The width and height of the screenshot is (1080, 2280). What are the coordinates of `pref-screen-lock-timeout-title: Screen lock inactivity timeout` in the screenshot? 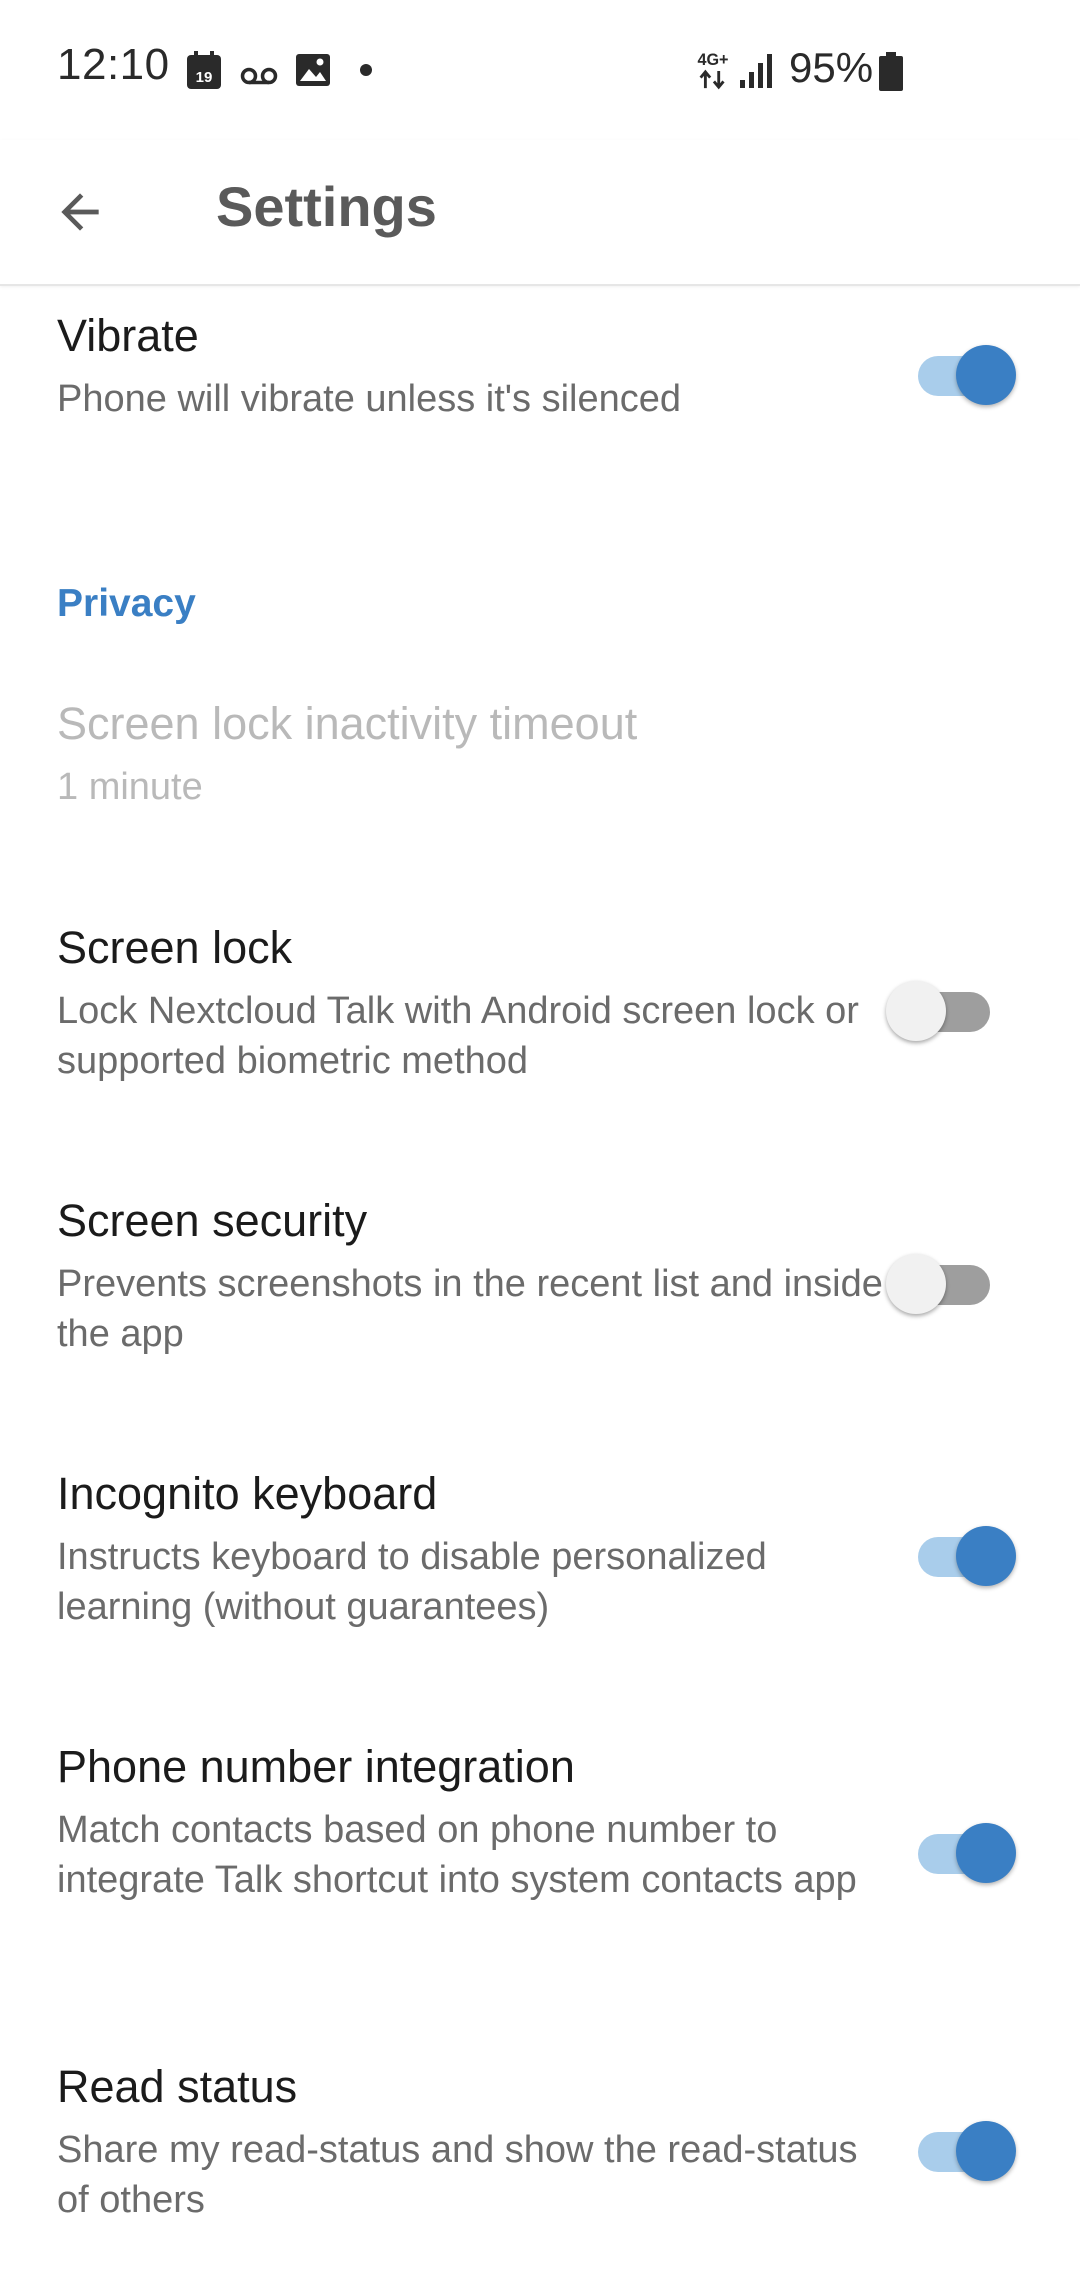 It's located at (347, 723).